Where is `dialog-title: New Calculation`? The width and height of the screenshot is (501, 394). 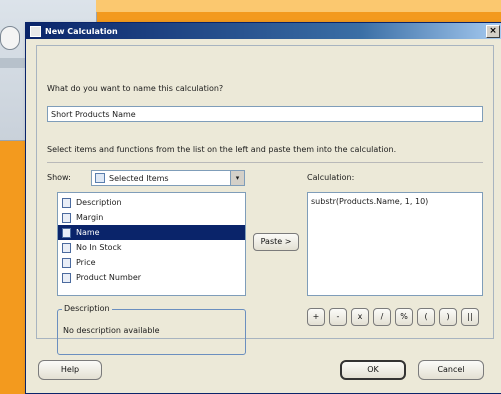
dialog-title: New Calculation is located at coordinates (81, 31).